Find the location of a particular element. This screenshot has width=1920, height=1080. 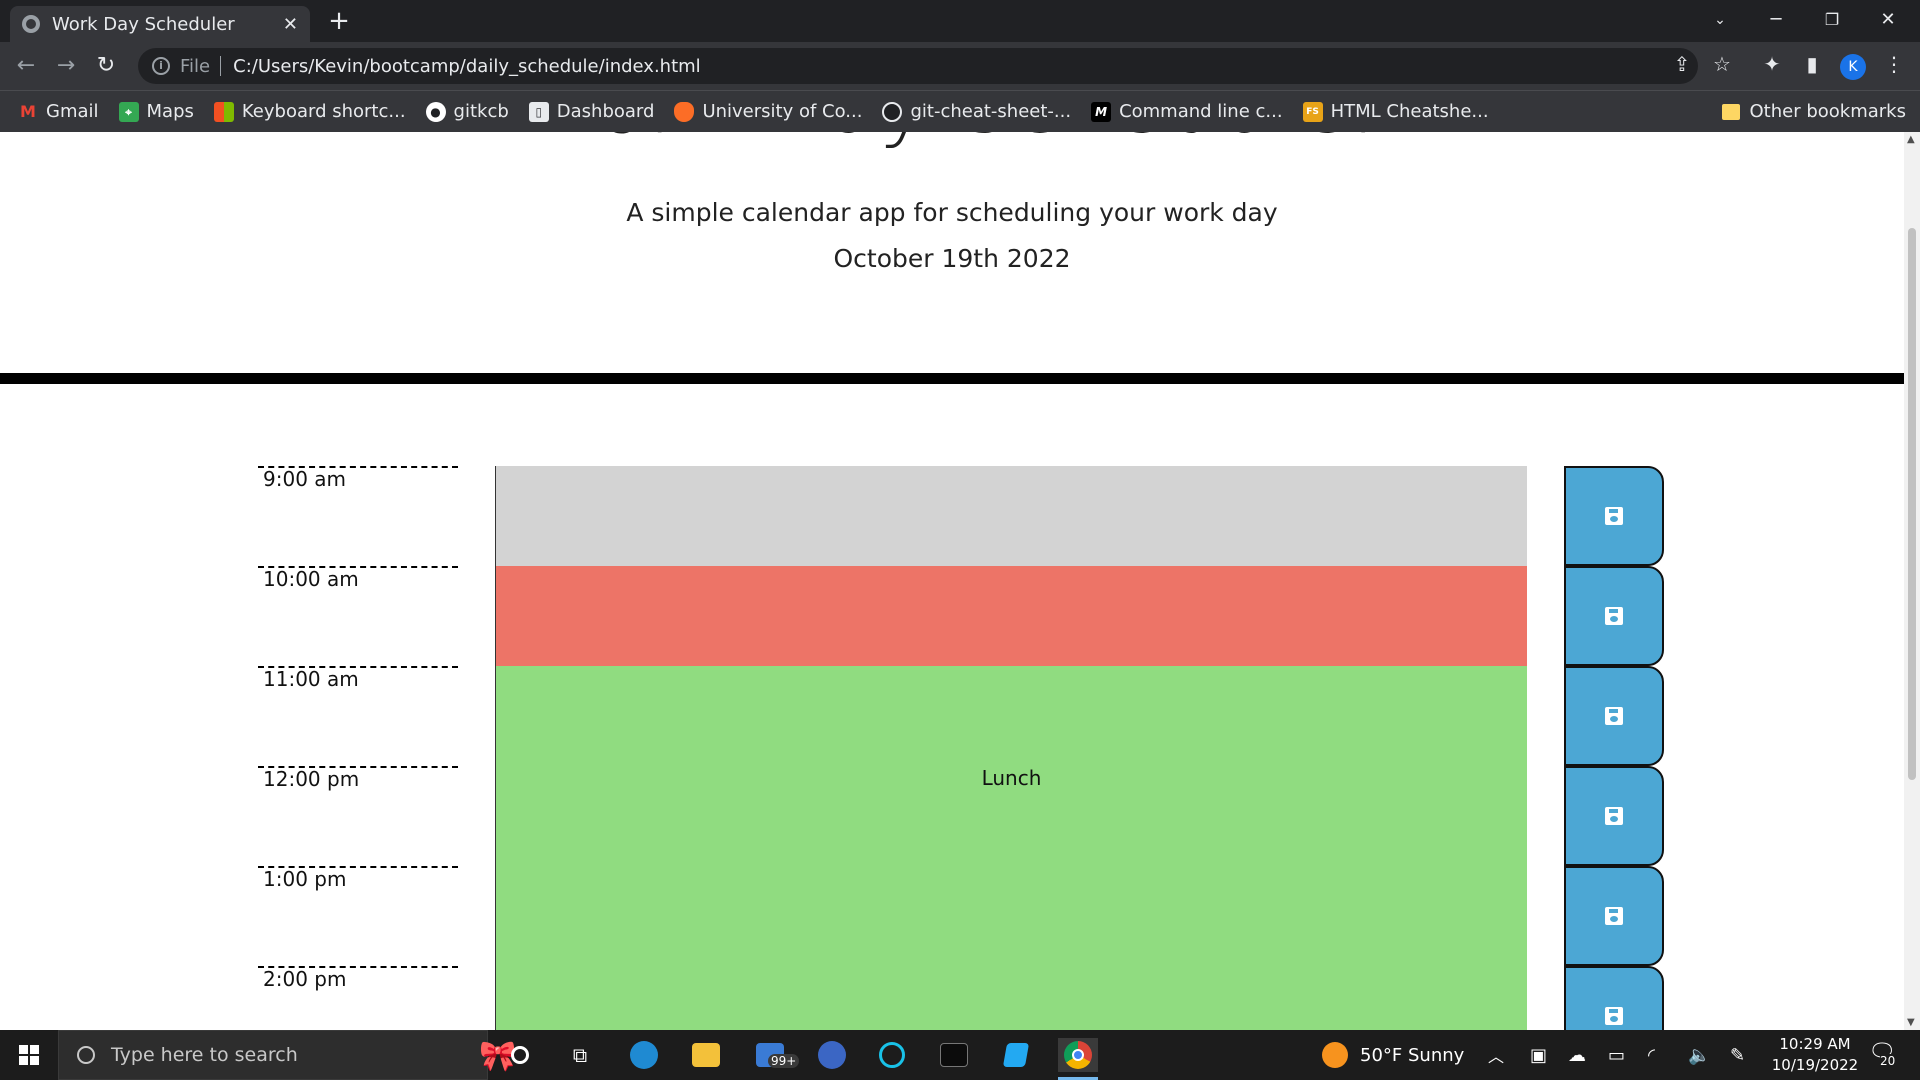

alexa-icon is located at coordinates (892, 1055).